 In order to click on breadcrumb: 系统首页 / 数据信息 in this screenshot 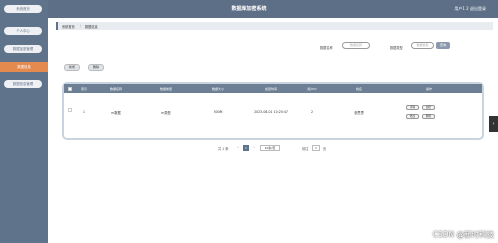, I will do `click(274, 26)`.